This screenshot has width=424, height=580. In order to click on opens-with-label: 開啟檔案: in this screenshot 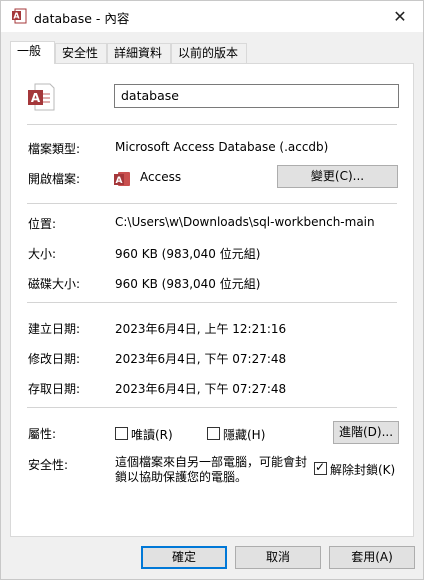, I will do `click(54, 179)`.